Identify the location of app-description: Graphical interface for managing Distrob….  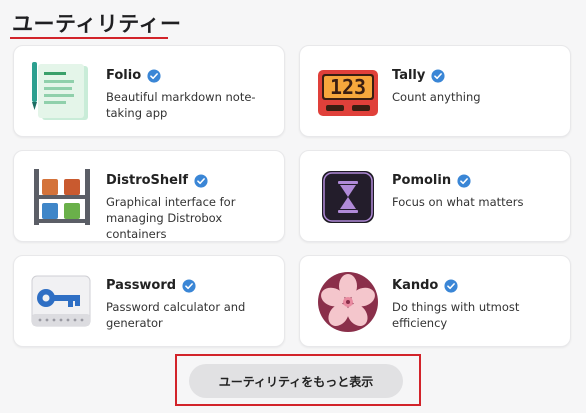
(171, 218).